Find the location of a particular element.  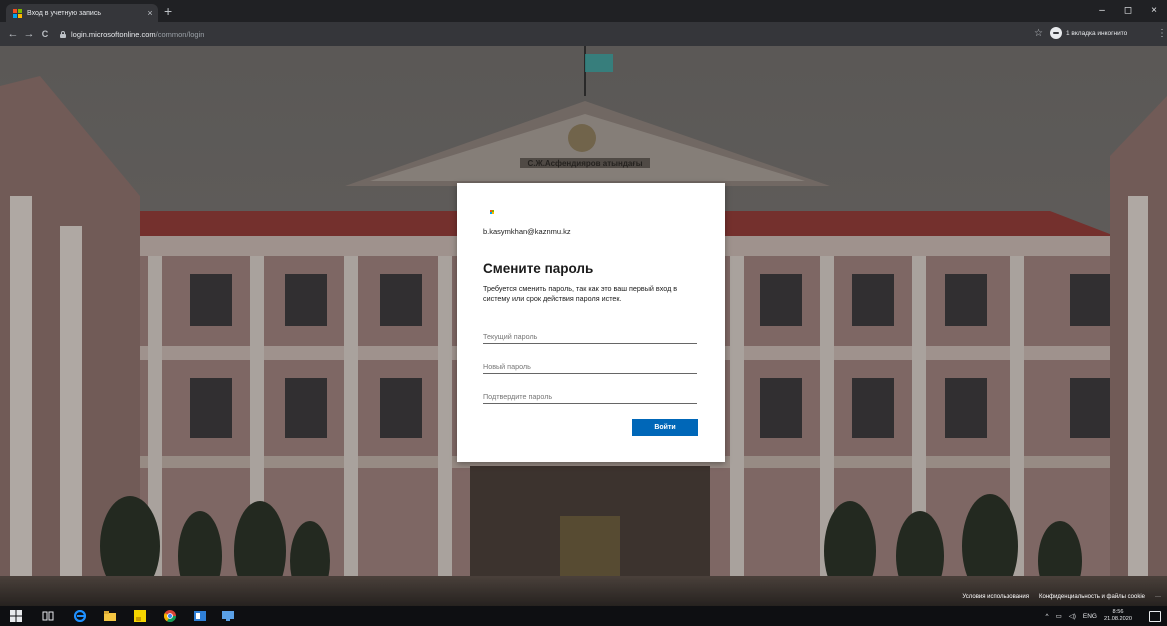

tray-chevron-icon: ^ is located at coordinates (1047, 616).